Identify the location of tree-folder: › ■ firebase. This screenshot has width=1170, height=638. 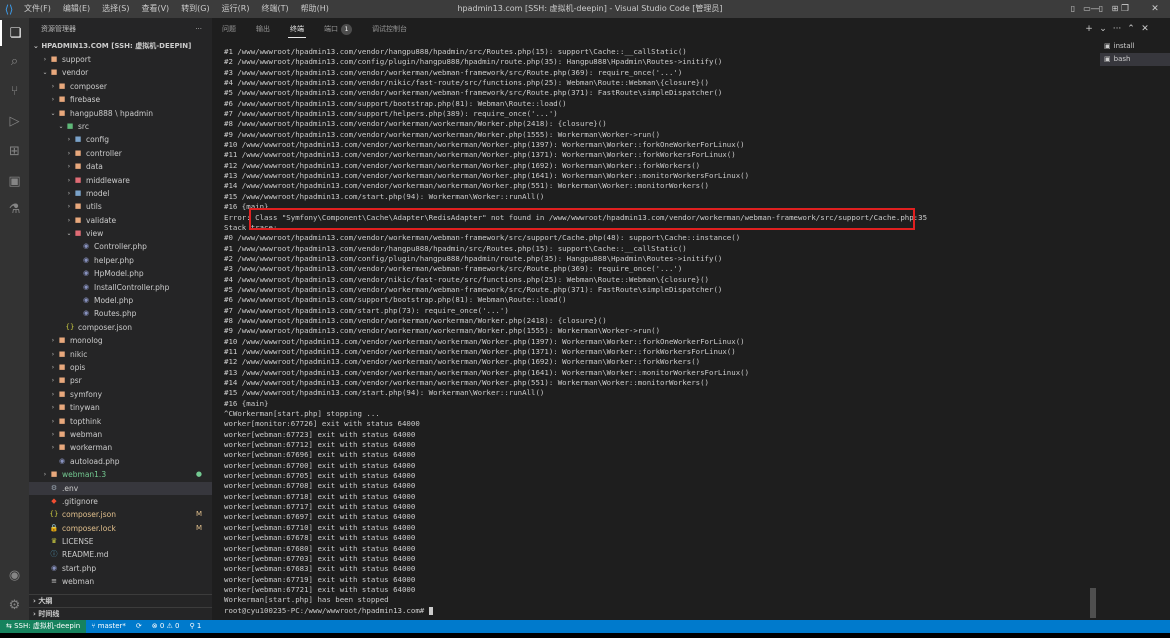
(120, 99).